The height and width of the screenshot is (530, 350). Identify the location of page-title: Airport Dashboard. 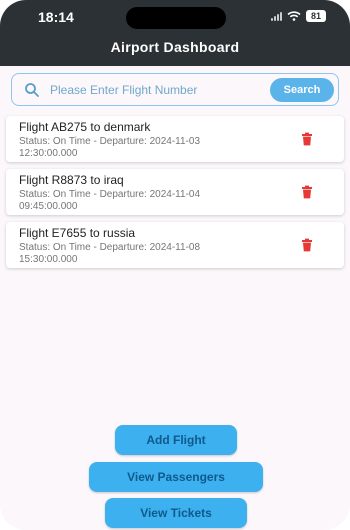
(175, 47).